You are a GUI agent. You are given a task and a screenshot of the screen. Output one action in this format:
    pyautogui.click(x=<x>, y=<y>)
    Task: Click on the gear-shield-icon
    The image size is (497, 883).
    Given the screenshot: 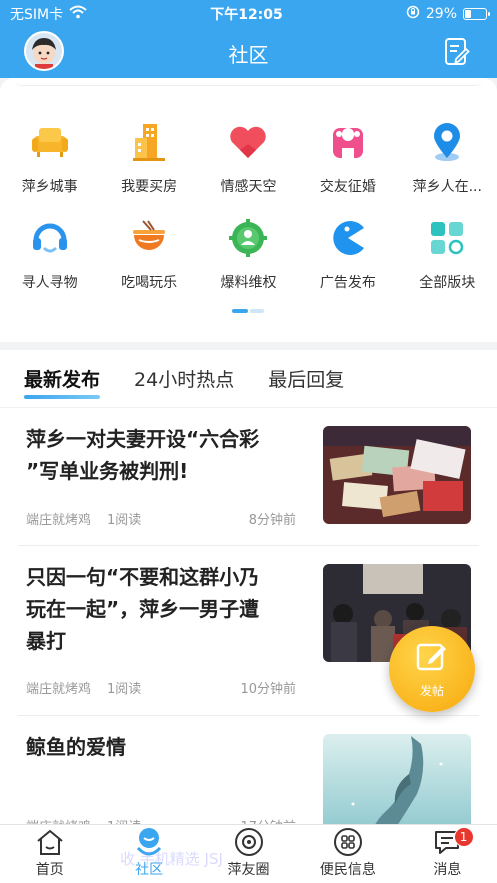 What is the action you would take?
    pyautogui.click(x=248, y=238)
    